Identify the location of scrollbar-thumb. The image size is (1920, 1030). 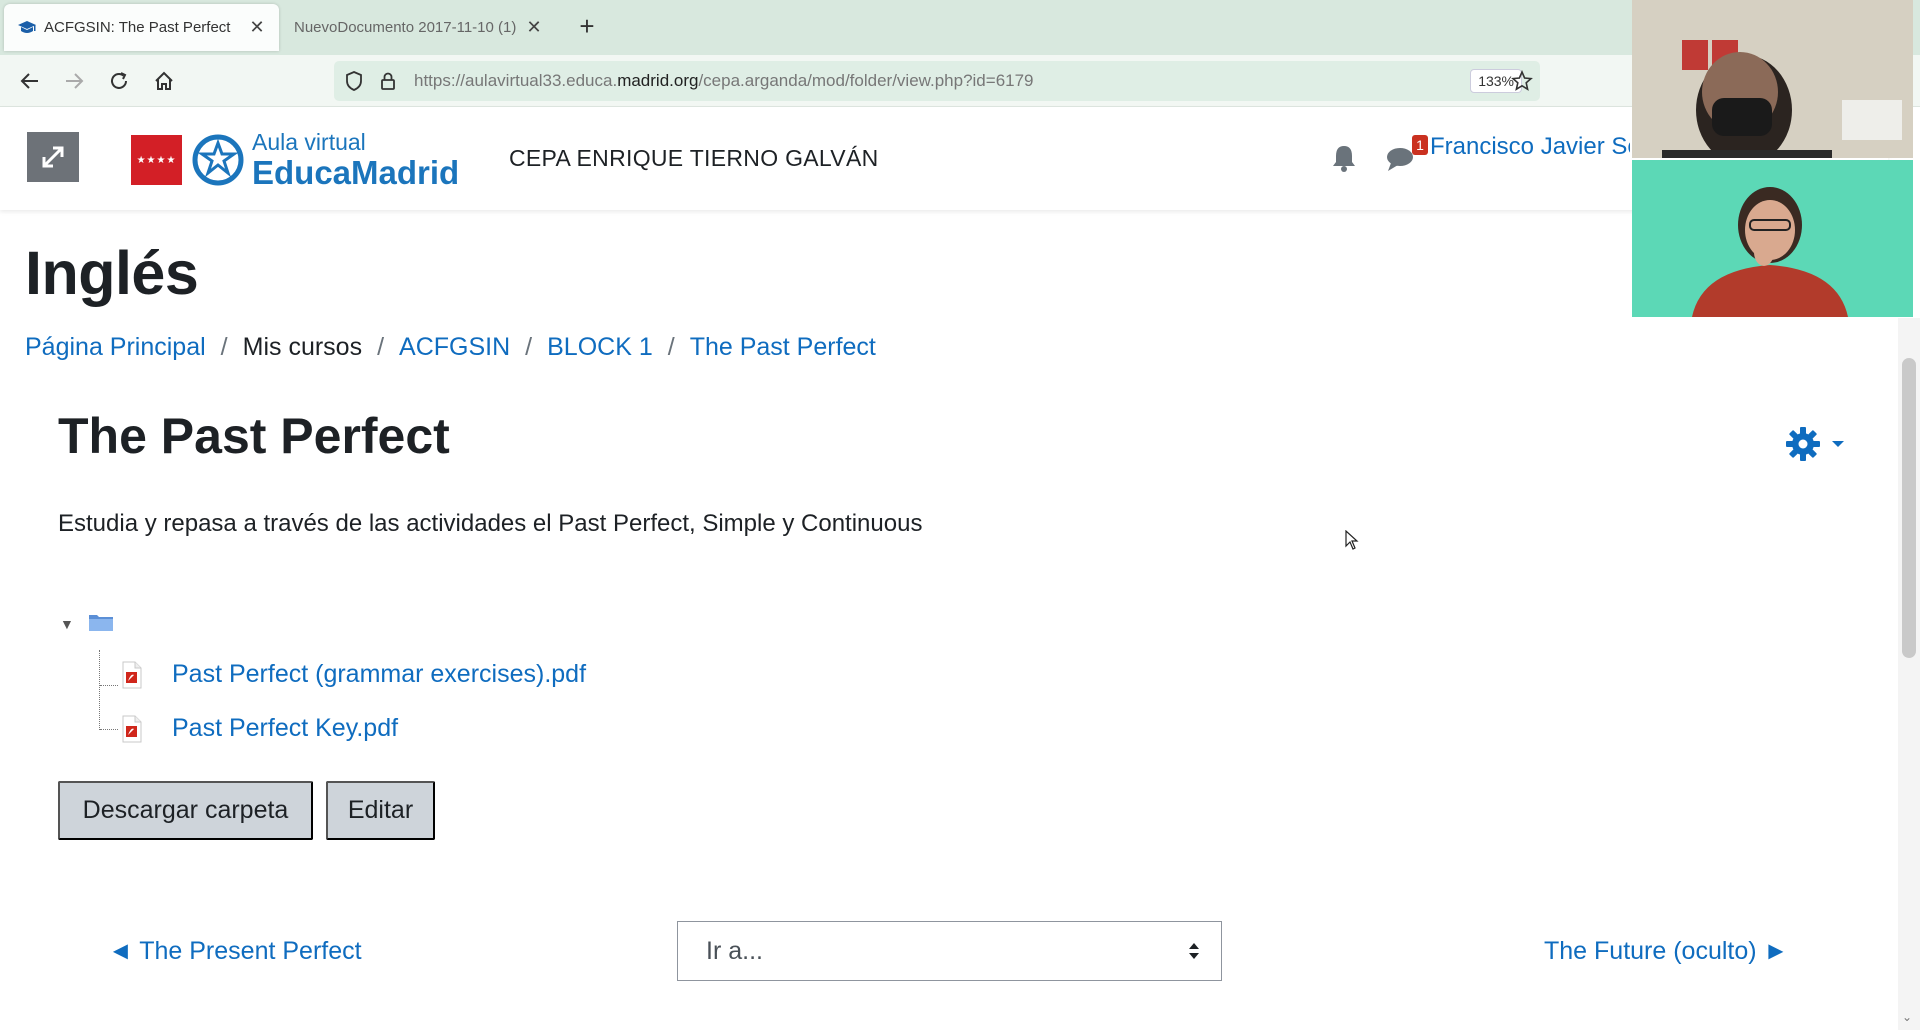
(1909, 508).